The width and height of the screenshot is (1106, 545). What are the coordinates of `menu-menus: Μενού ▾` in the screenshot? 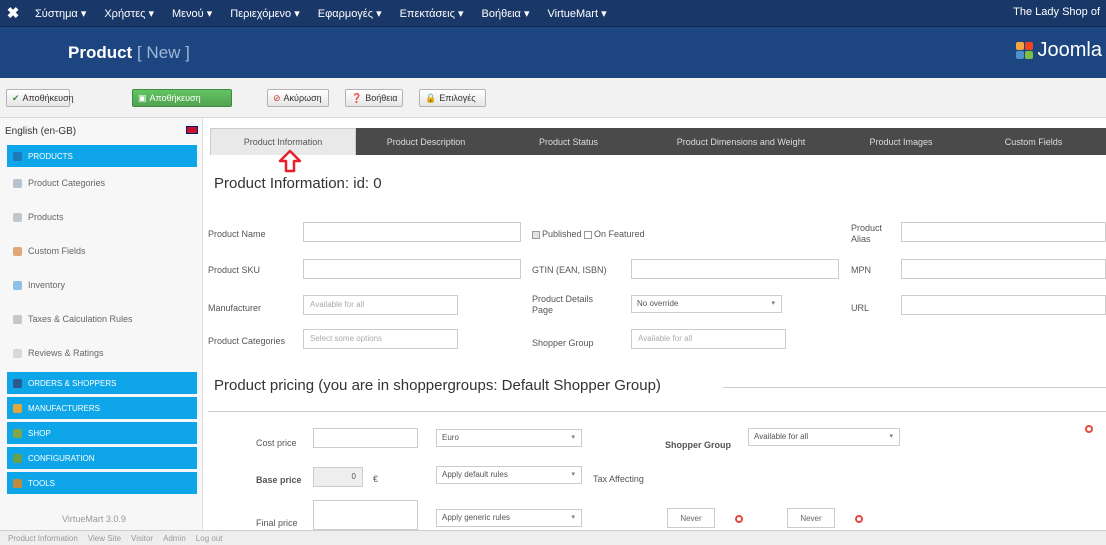 It's located at (192, 13).